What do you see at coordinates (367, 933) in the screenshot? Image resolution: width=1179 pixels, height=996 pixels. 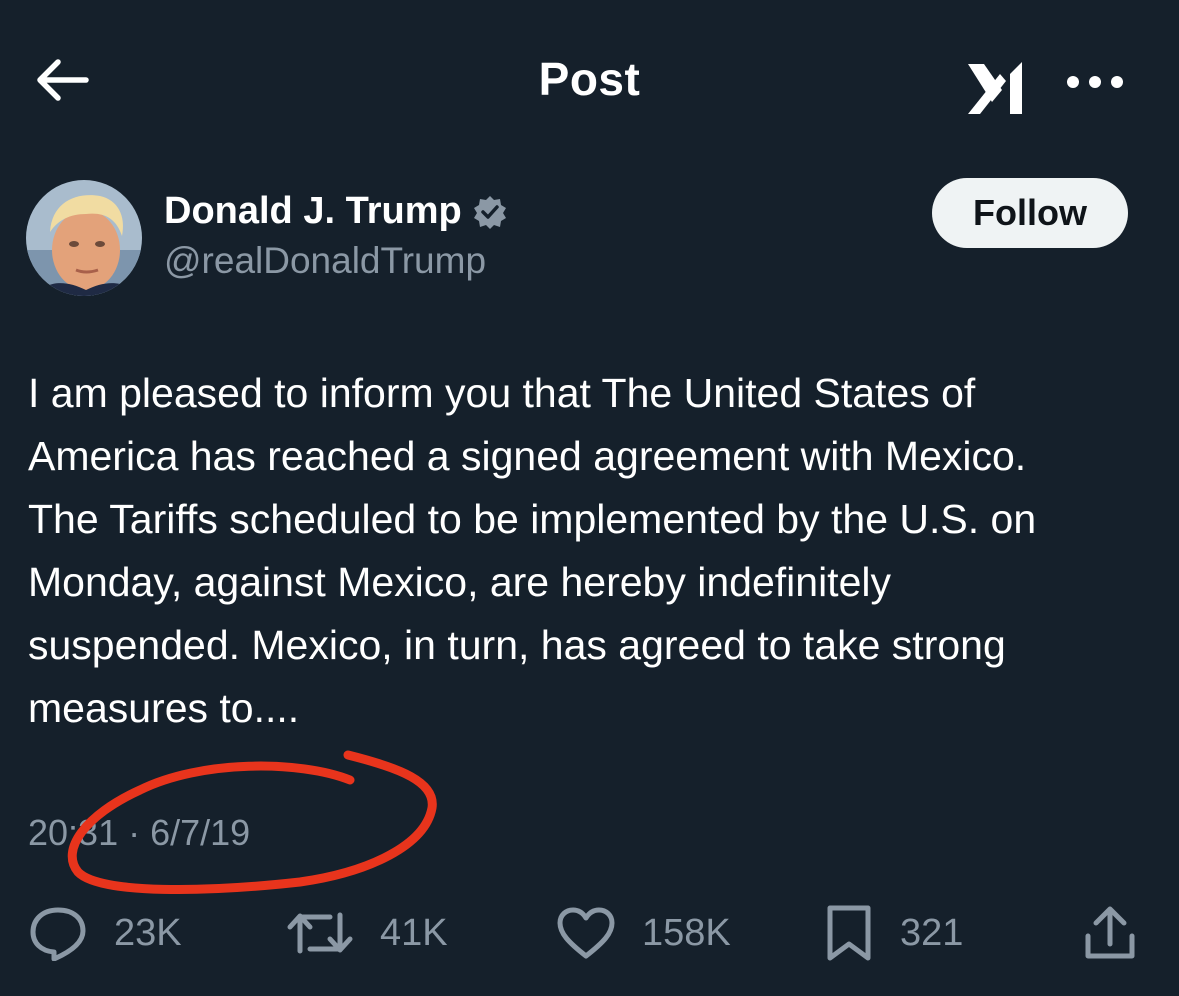 I see `repost-button: 41K` at bounding box center [367, 933].